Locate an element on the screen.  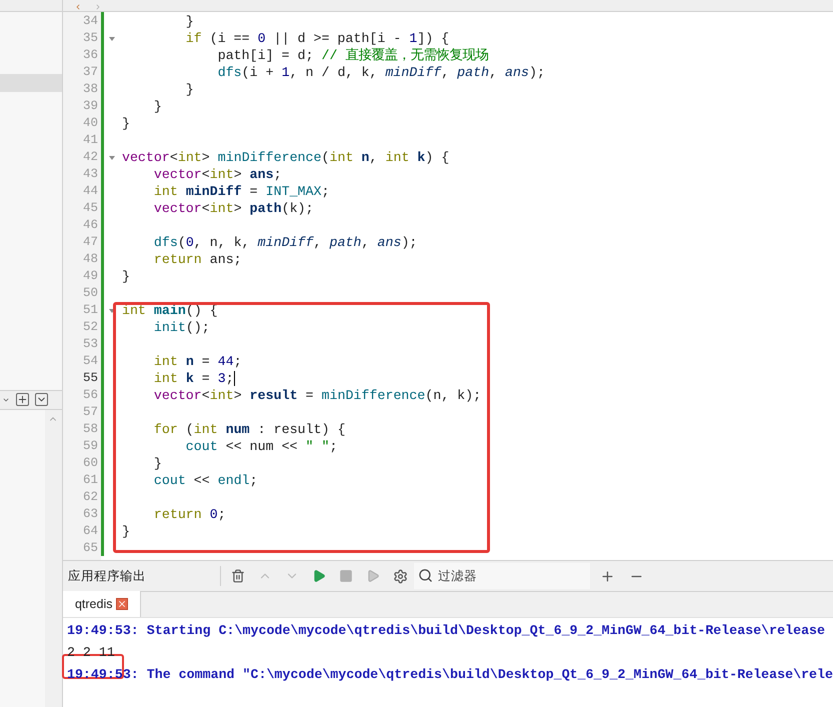
code-line: vector<int> result = minDifference(n, k); is located at coordinates (317, 395).